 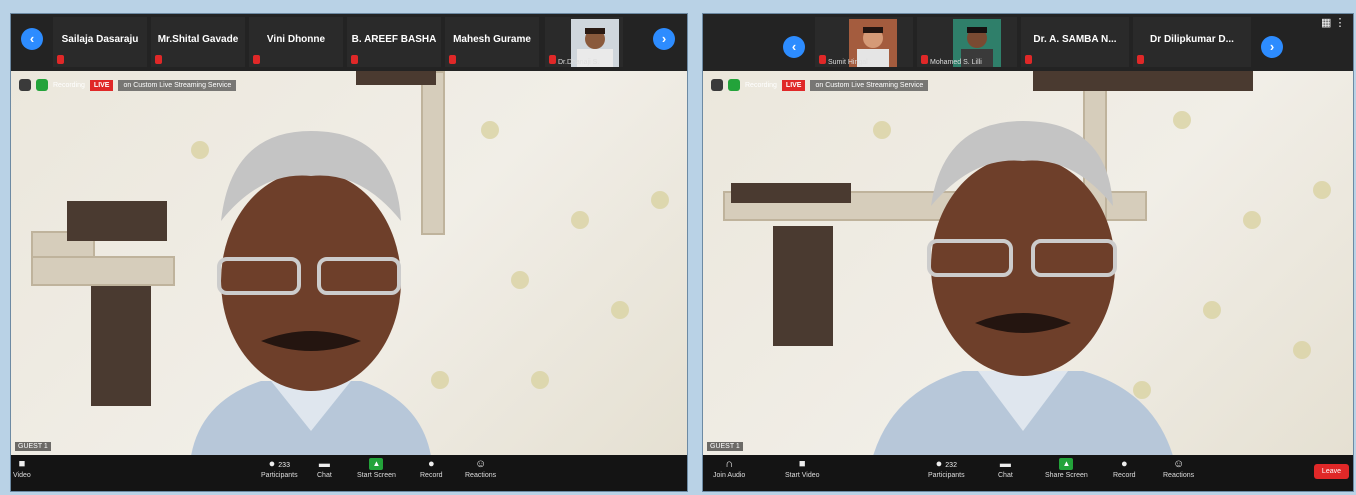 I want to click on record-icon: ●, so click(x=431, y=464).